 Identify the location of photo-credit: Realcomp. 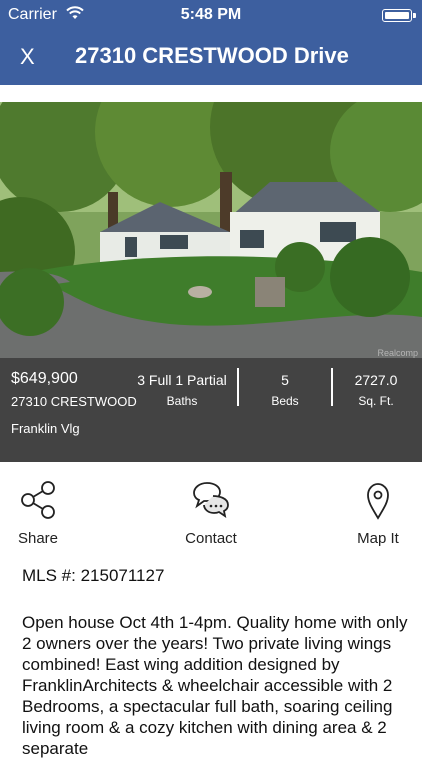
(397, 353).